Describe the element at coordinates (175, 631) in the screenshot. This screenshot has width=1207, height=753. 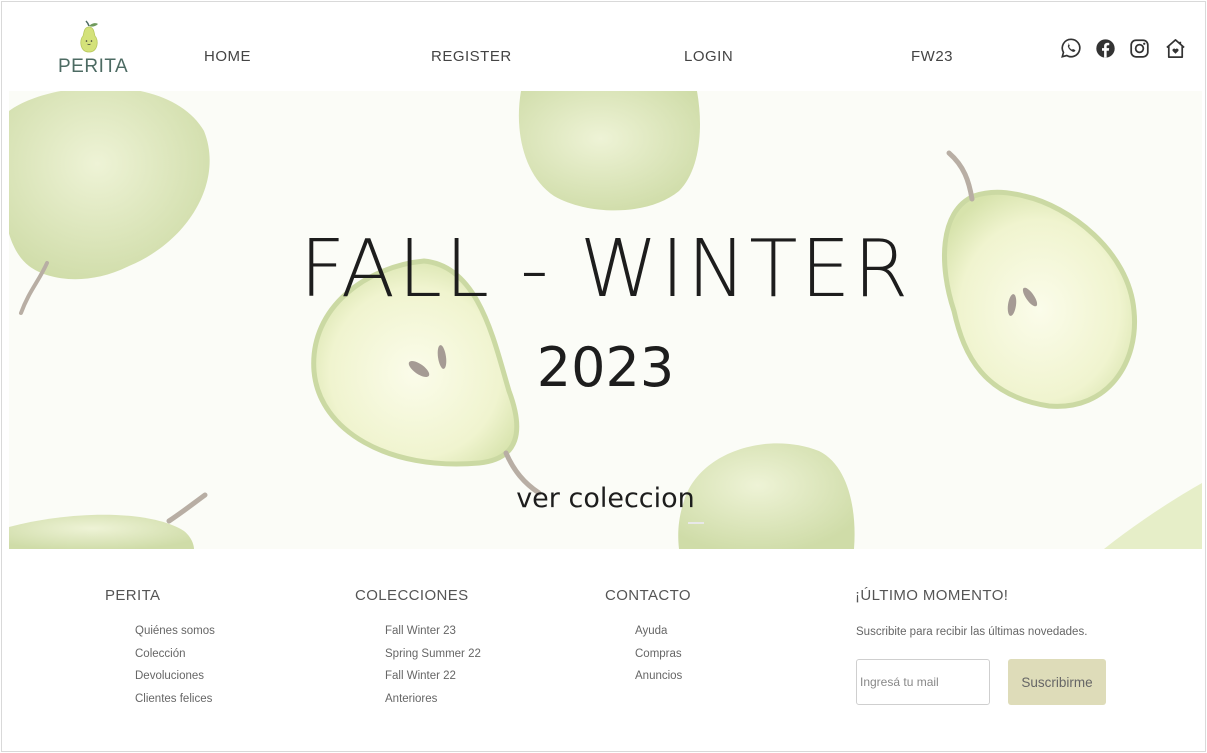
I see `footer-link-quienes-somos: Quiénes somos` at that location.